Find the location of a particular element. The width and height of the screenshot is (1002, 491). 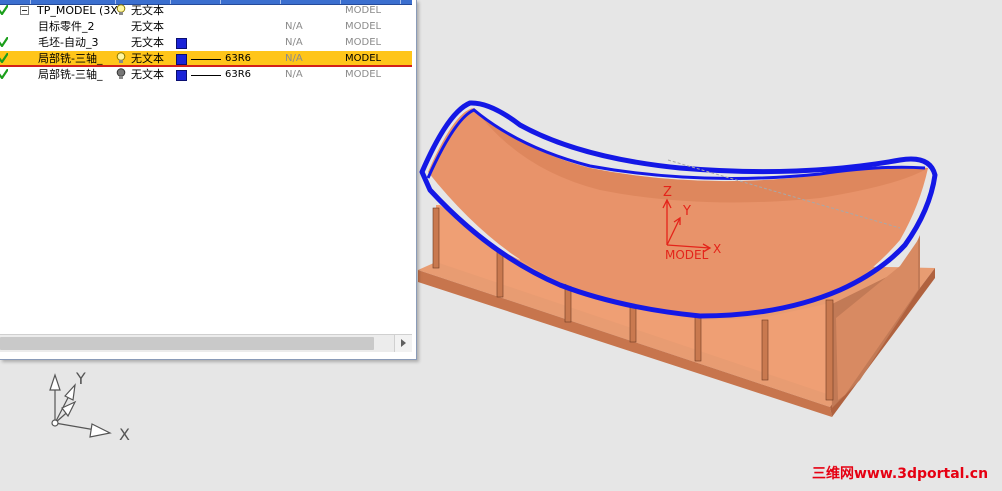

scroll-right-arrow-icon is located at coordinates (403, 343).